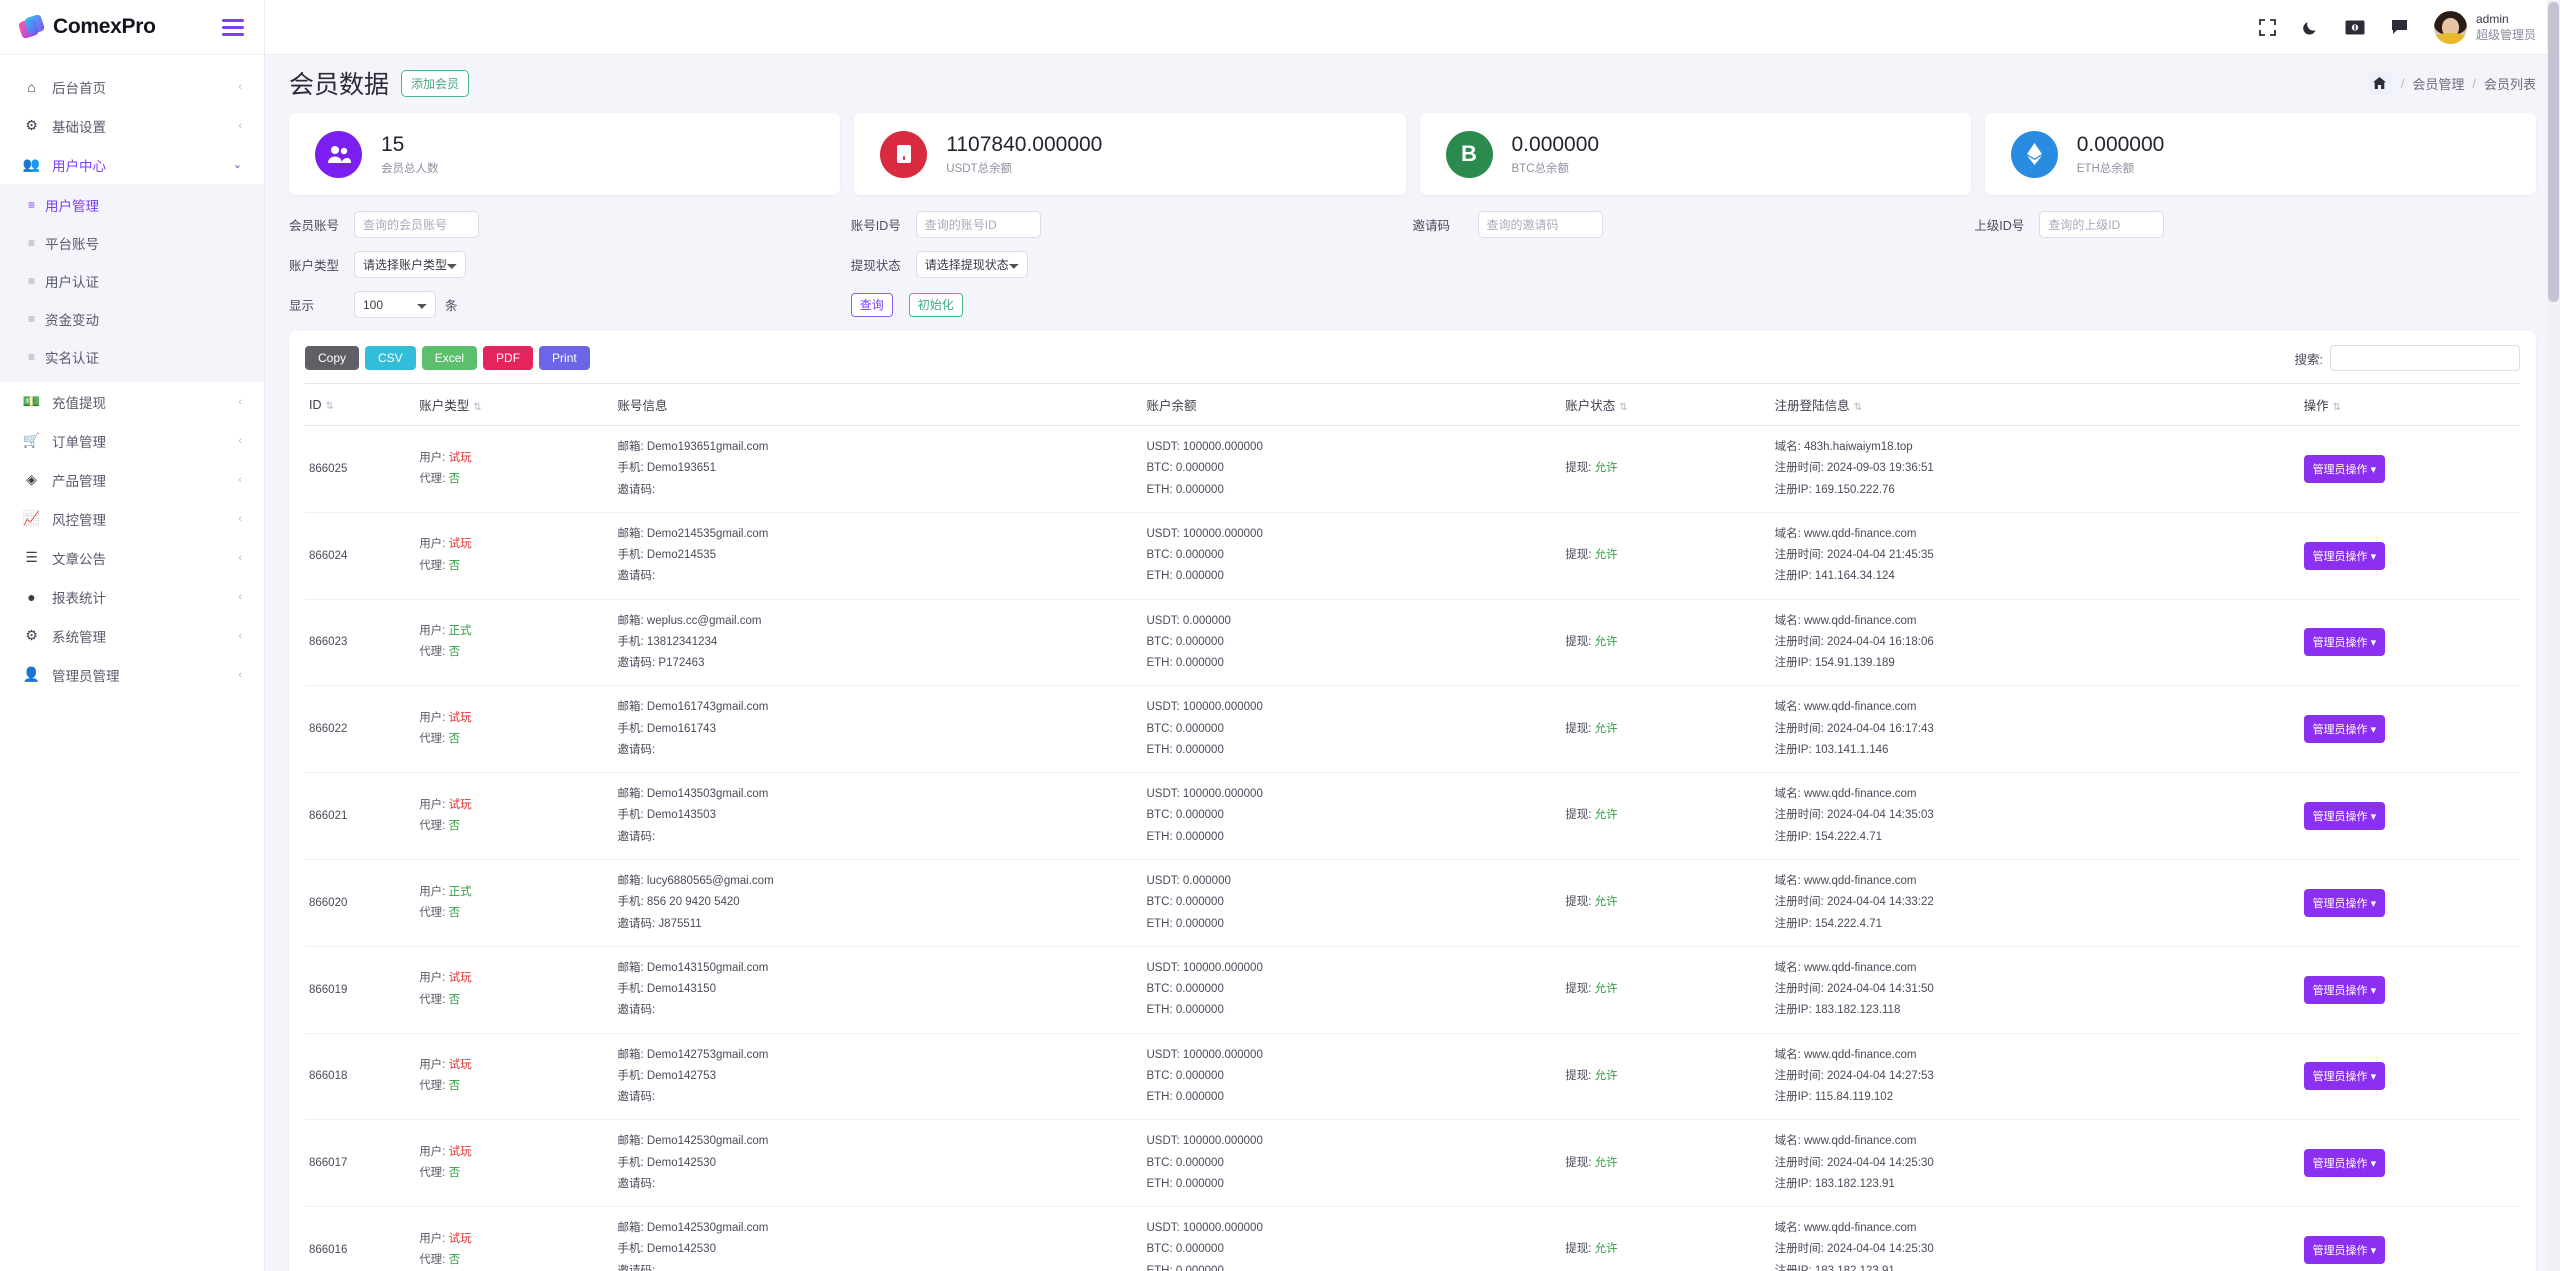  What do you see at coordinates (1352, 404) in the screenshot?
I see `th-account-balance: 账户余额` at bounding box center [1352, 404].